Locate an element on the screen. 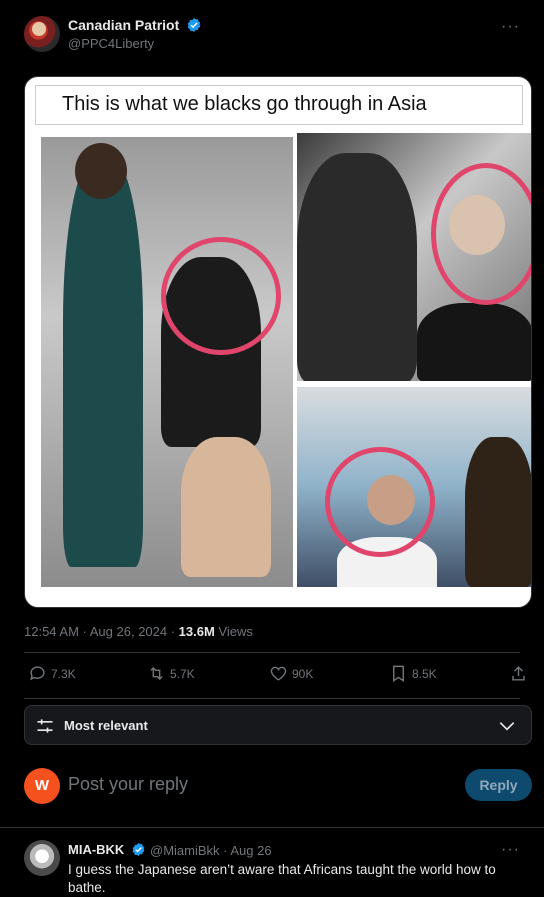  reply-icon is located at coordinates (37, 673).